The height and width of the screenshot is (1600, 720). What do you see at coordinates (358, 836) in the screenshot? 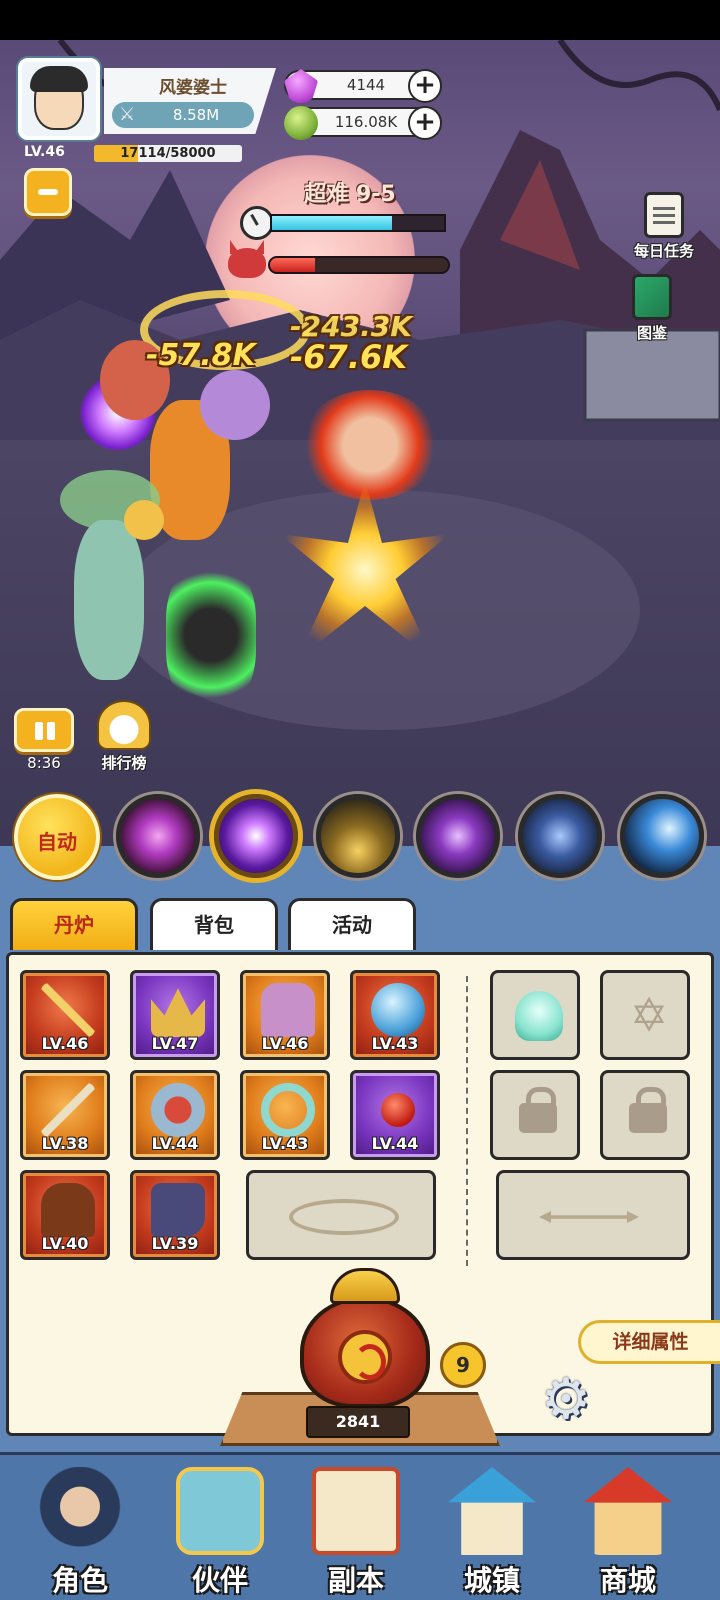
I see `golden-swords-skill-icon` at bounding box center [358, 836].